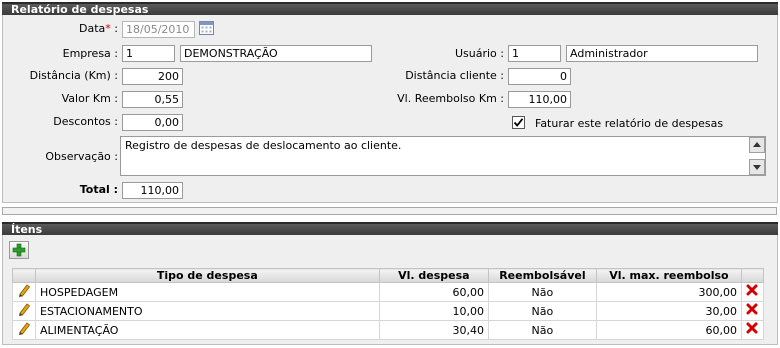  Describe the element at coordinates (276, 53) in the screenshot. I see `empresa-name-field: DEMONSTRAÇÃO` at that location.